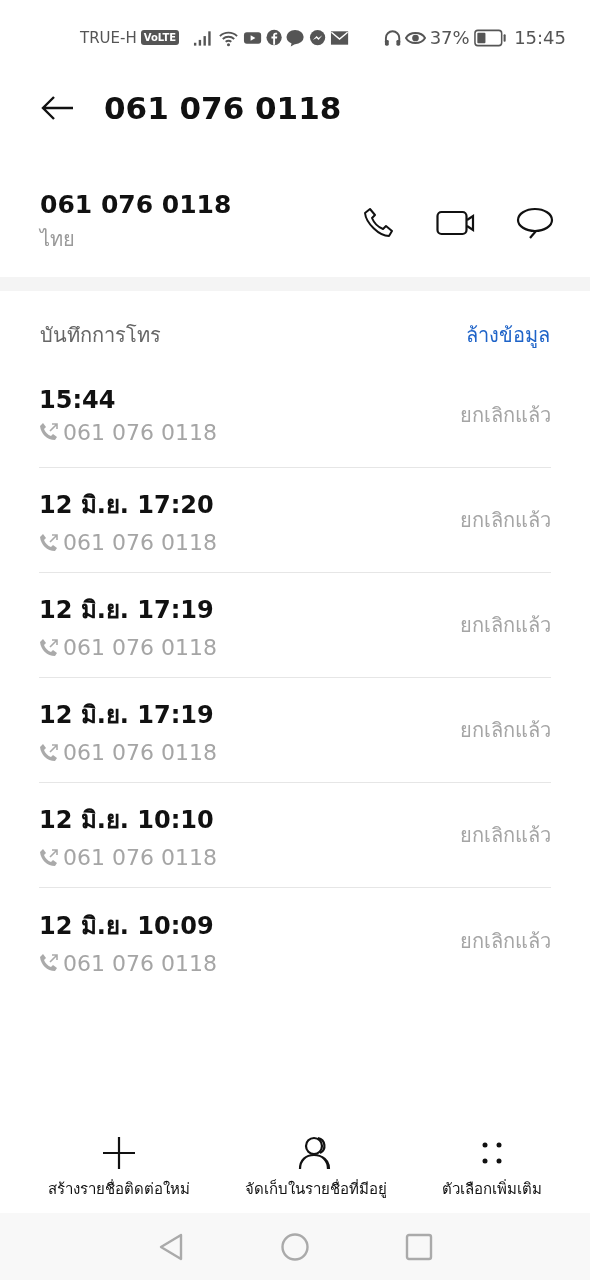 The image size is (590, 1280). What do you see at coordinates (253, 37) in the screenshot?
I see `video-app-icon` at bounding box center [253, 37].